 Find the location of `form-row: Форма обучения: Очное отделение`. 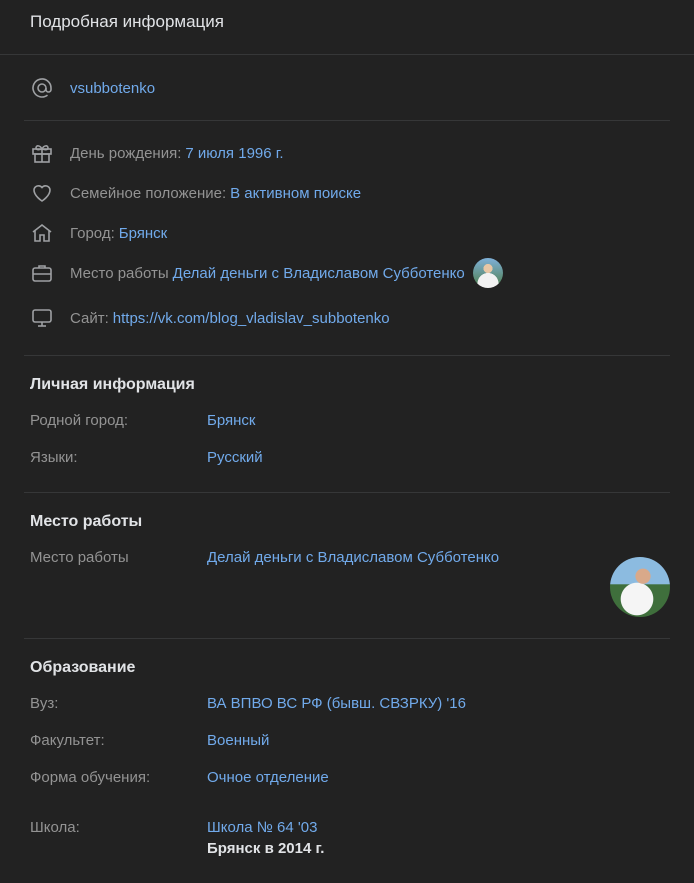

form-row: Форма обучения: Очное отделение is located at coordinates (347, 781).